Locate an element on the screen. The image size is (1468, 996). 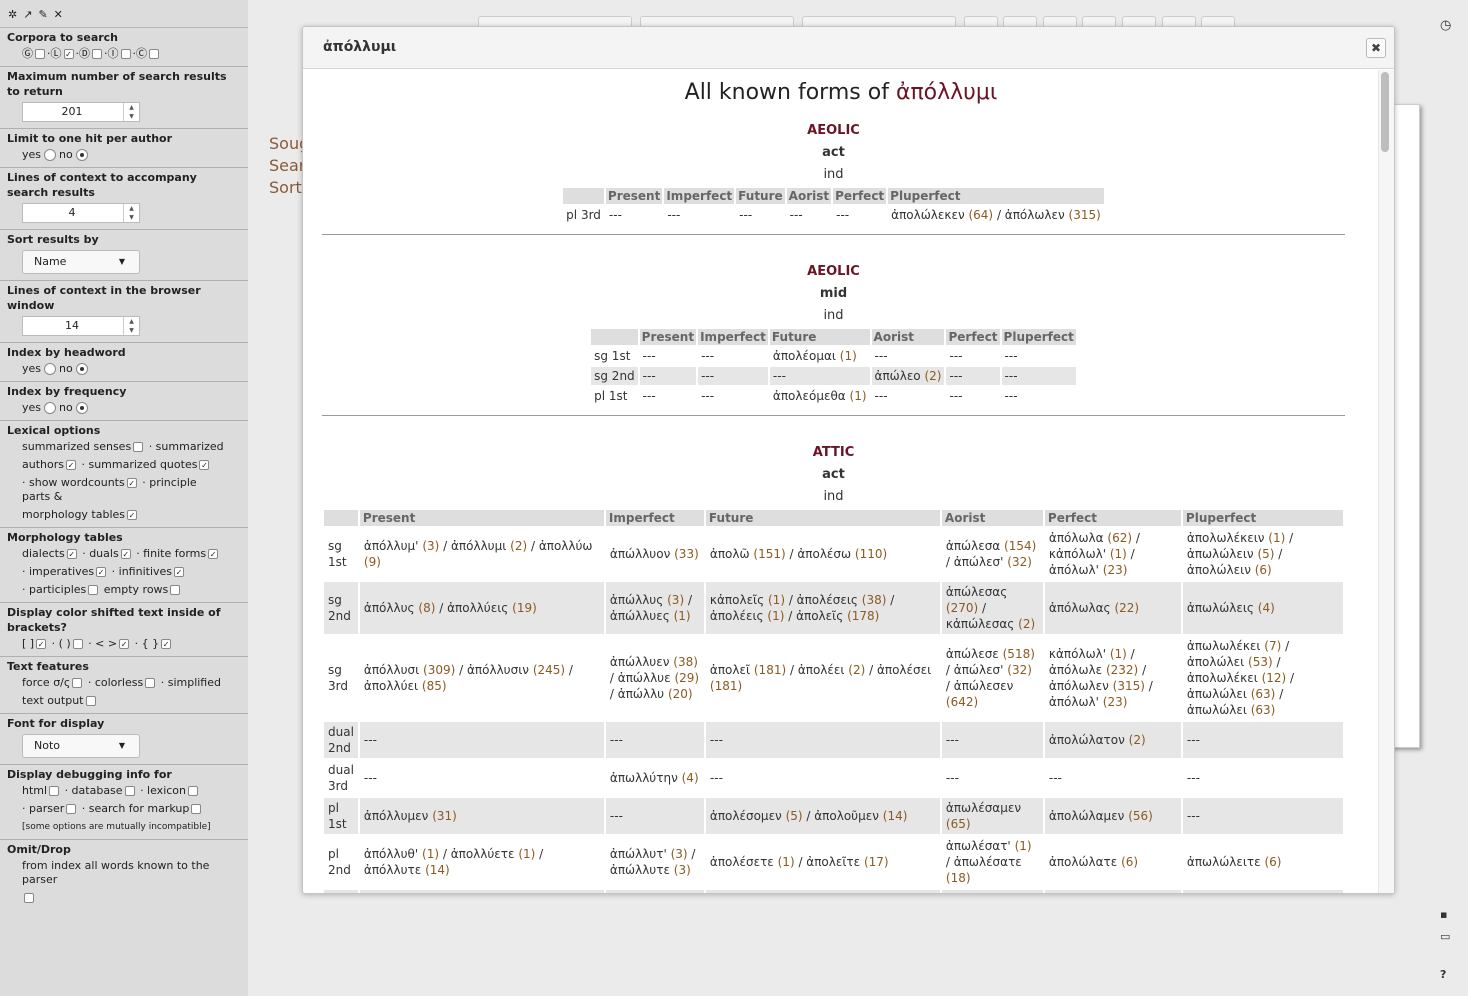
form-word: ἀπώλλυς is located at coordinates (636, 600).